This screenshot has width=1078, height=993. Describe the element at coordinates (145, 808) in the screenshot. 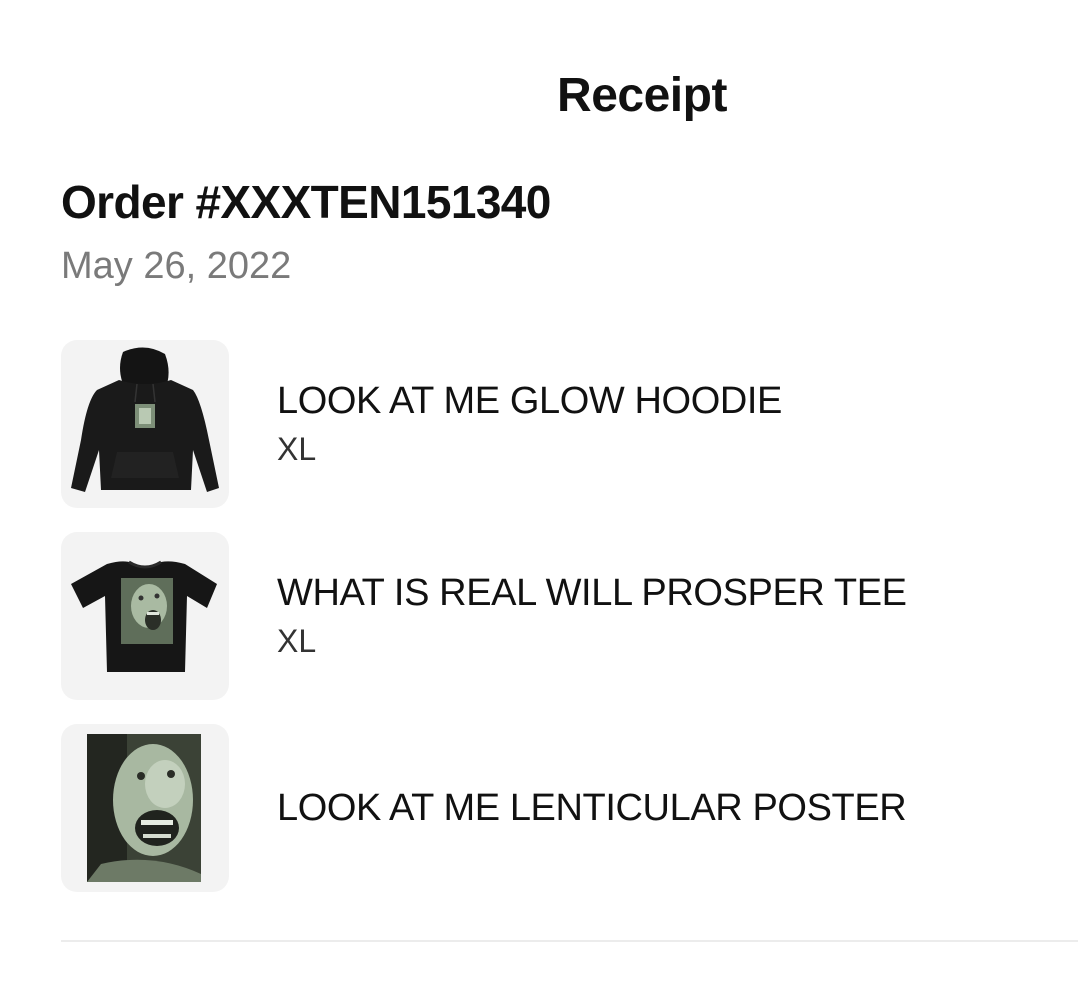

I see `poster-product-image` at that location.